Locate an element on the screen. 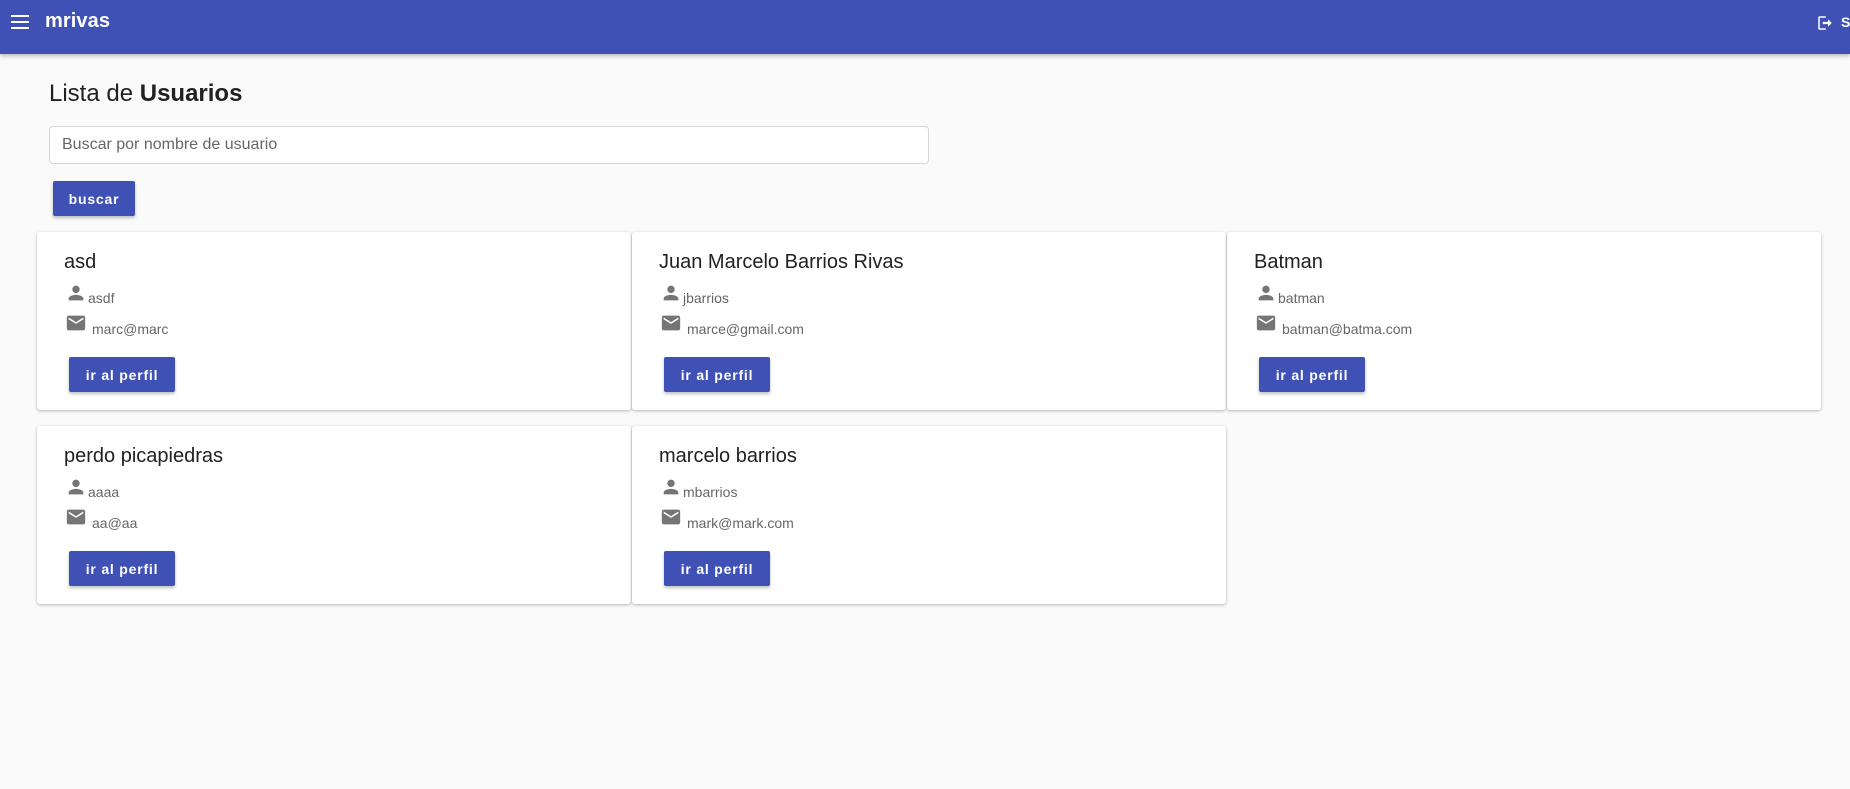 The width and height of the screenshot is (1850, 789). user-card-username: asdf is located at coordinates (101, 298).